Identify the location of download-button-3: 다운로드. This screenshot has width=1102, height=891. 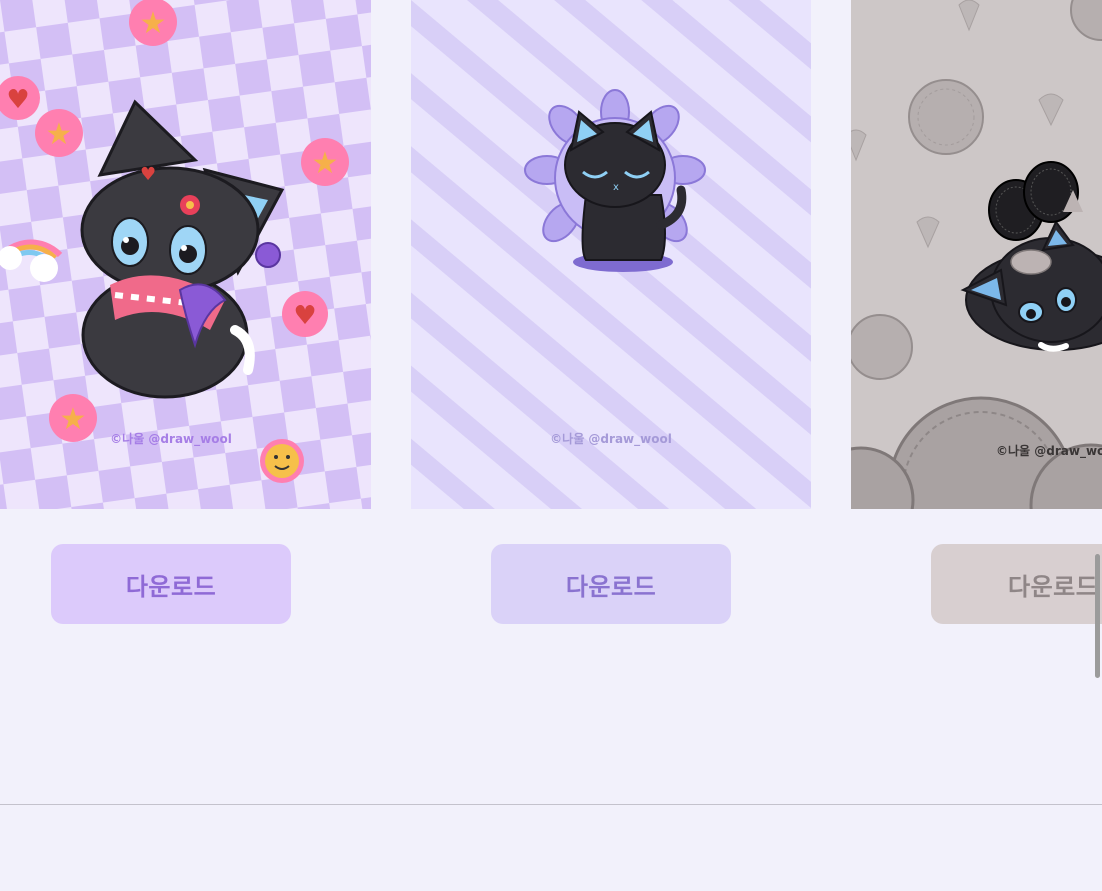
(1016, 584).